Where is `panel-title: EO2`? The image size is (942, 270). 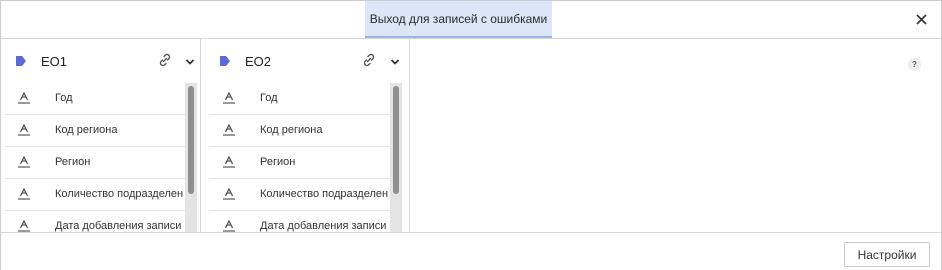
panel-title: EO2 is located at coordinates (258, 61).